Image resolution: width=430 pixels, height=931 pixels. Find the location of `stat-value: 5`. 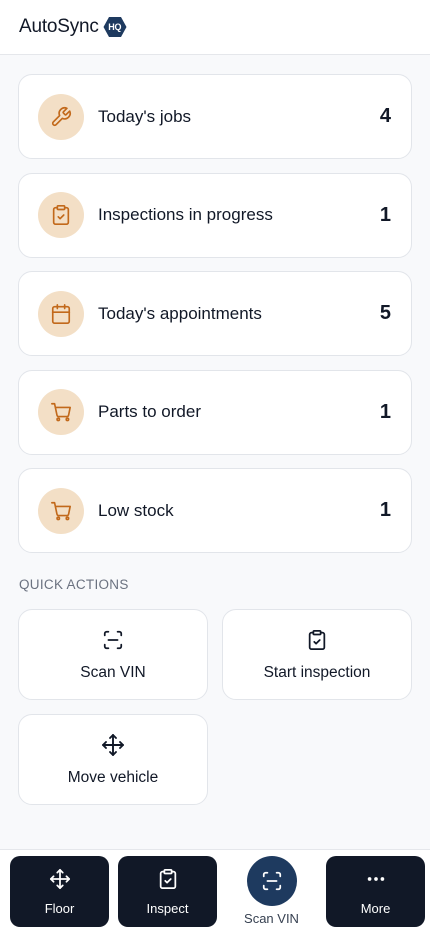

stat-value: 5 is located at coordinates (385, 313).